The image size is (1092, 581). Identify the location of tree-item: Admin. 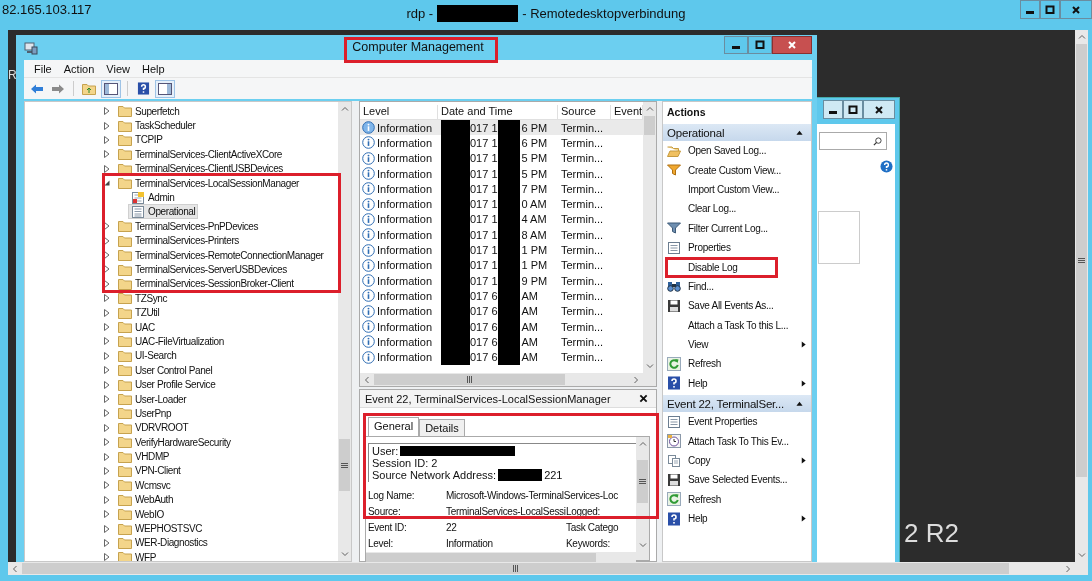
(153, 198).